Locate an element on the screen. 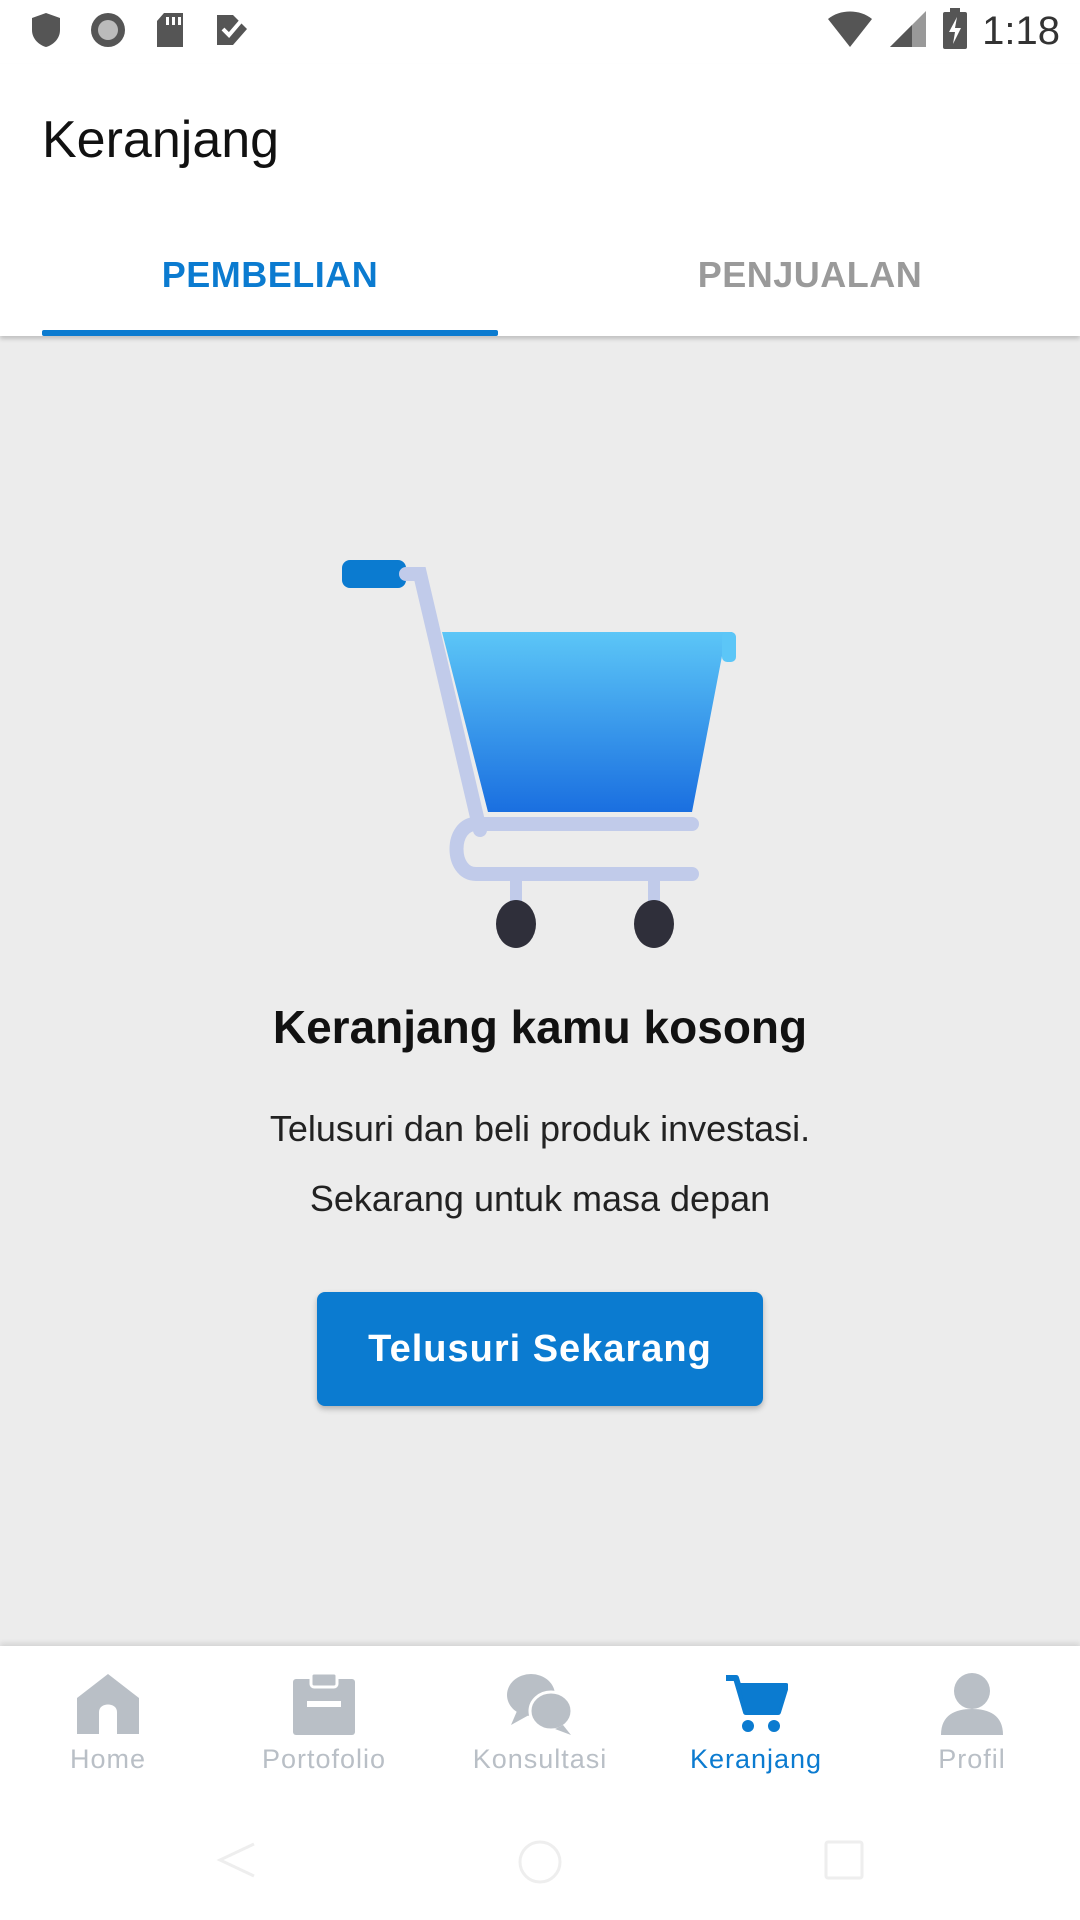 This screenshot has height=1920, width=1080. back-icon is located at coordinates (236, 1862).